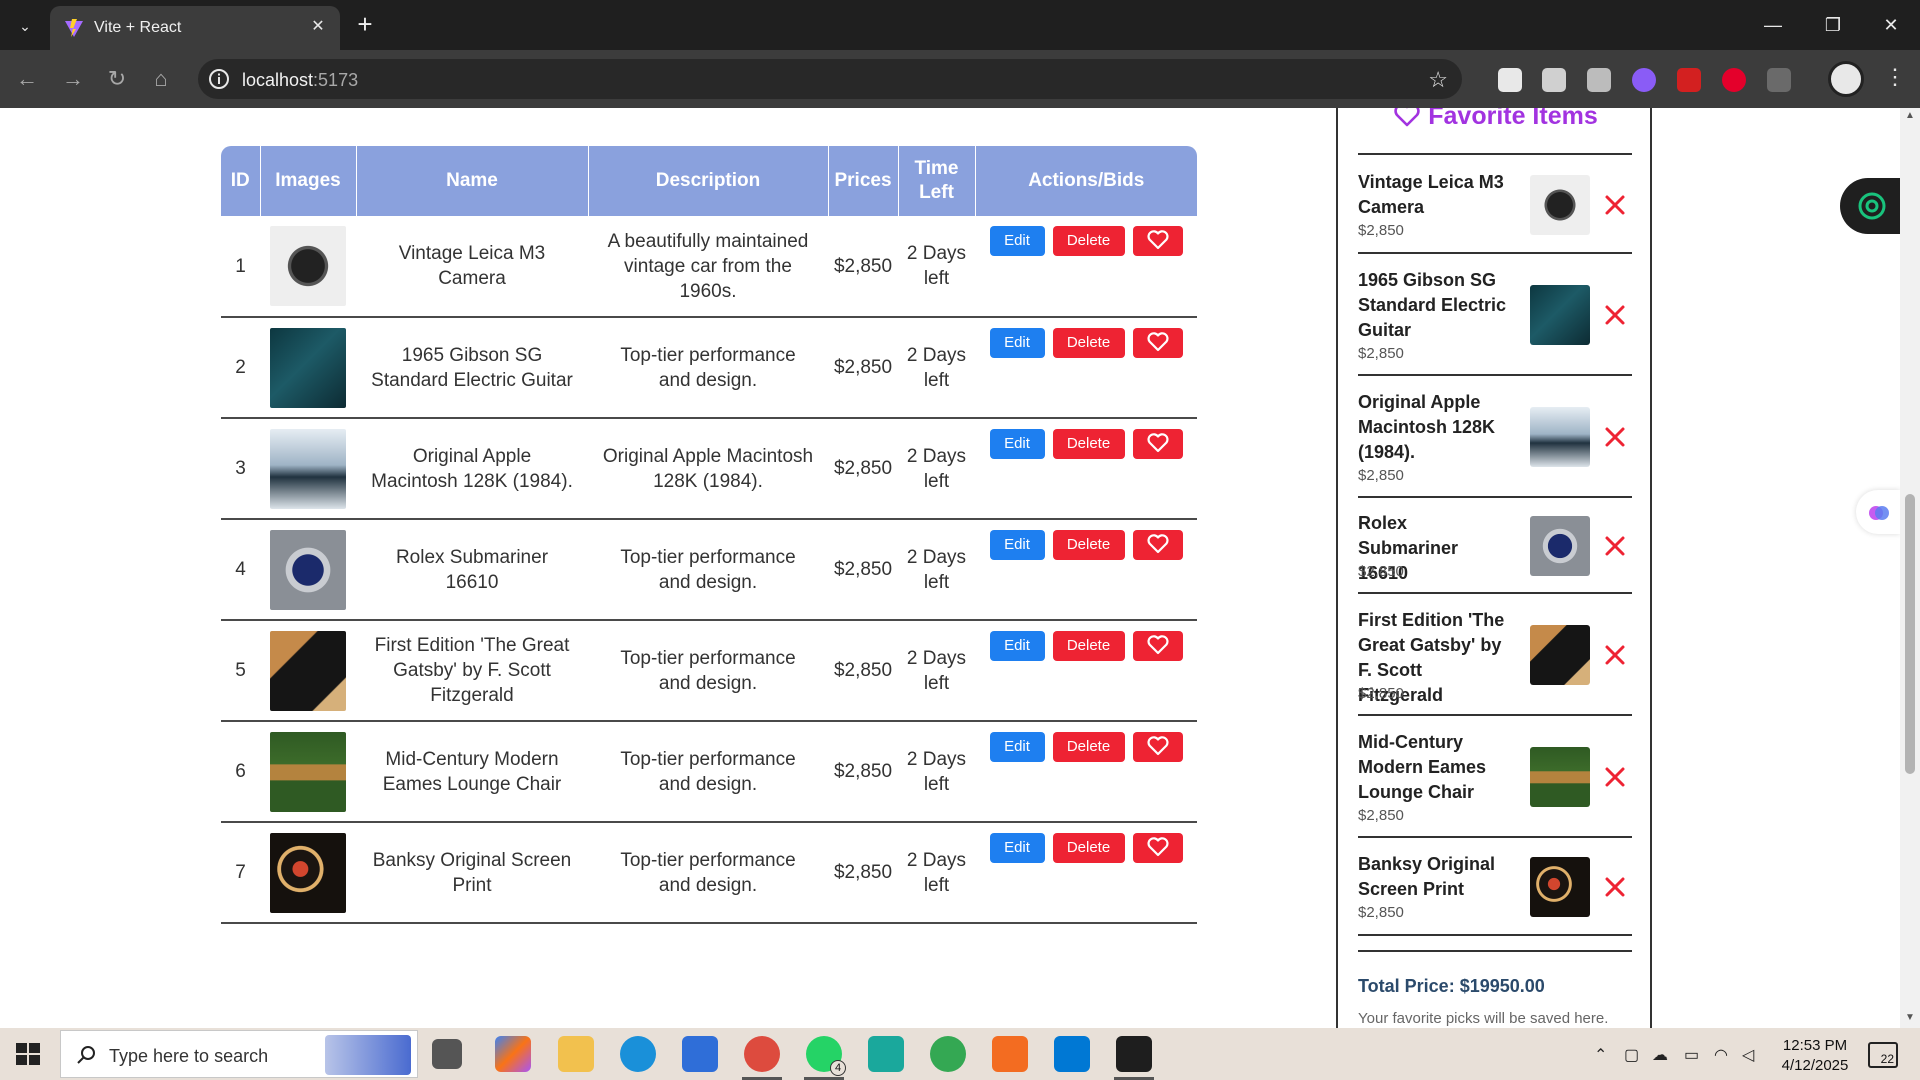 Image resolution: width=1920 pixels, height=1080 pixels. What do you see at coordinates (1773, 25) in the screenshot?
I see `minimize-button: —` at bounding box center [1773, 25].